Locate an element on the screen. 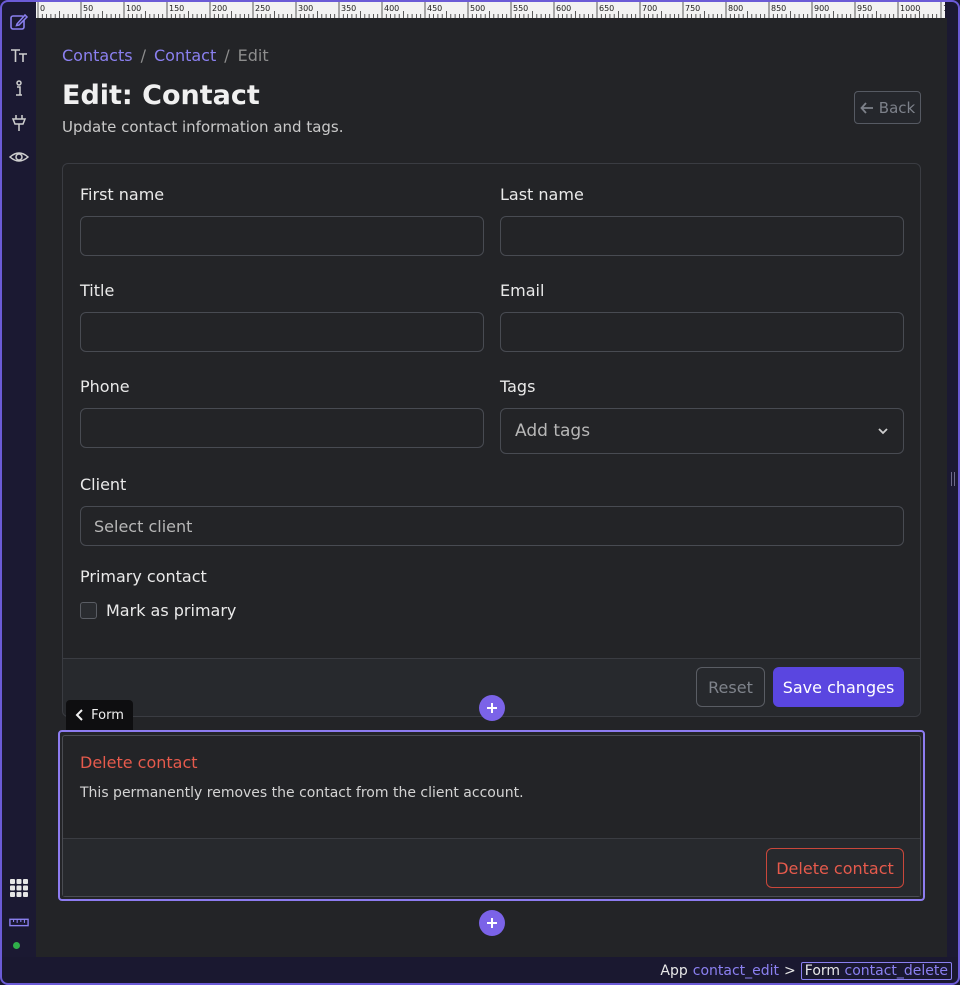  eye-icon is located at coordinates (19, 157).